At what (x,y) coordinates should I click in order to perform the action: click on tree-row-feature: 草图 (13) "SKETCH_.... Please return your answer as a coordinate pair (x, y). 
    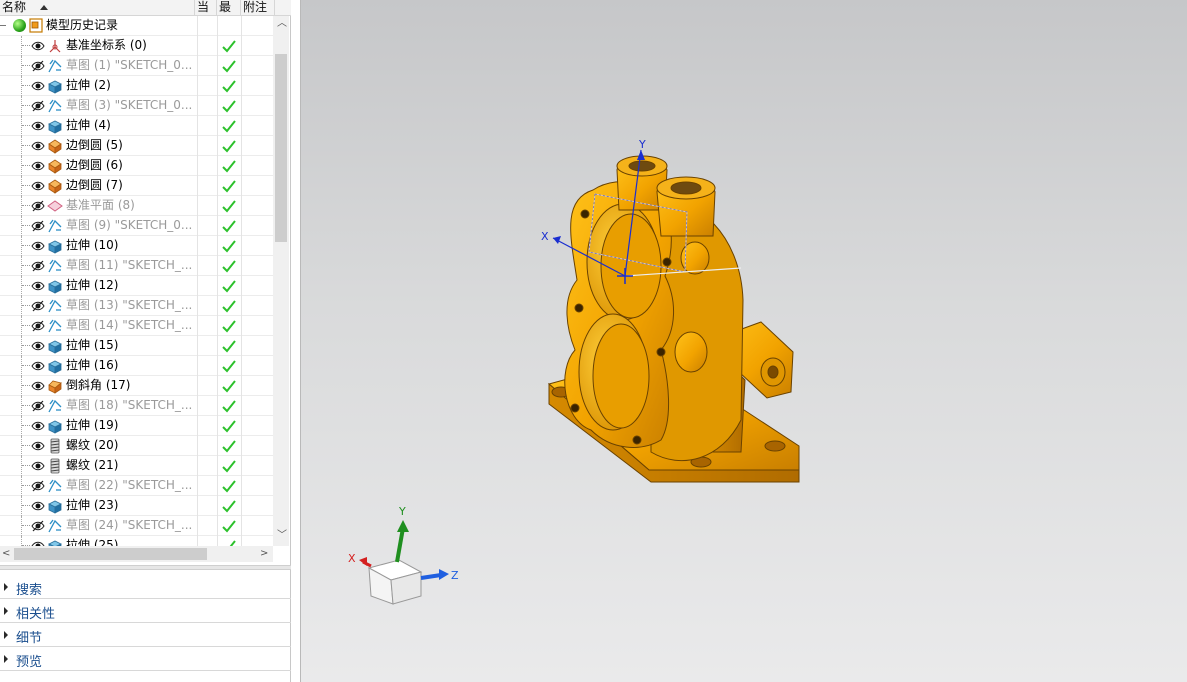
    Looking at the image, I should click on (137, 306).